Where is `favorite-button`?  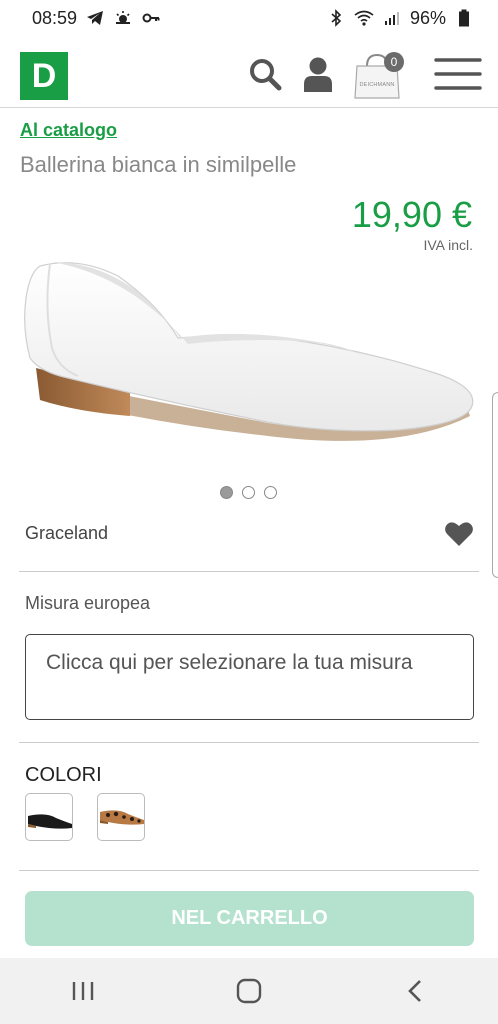
favorite-button is located at coordinates (459, 534).